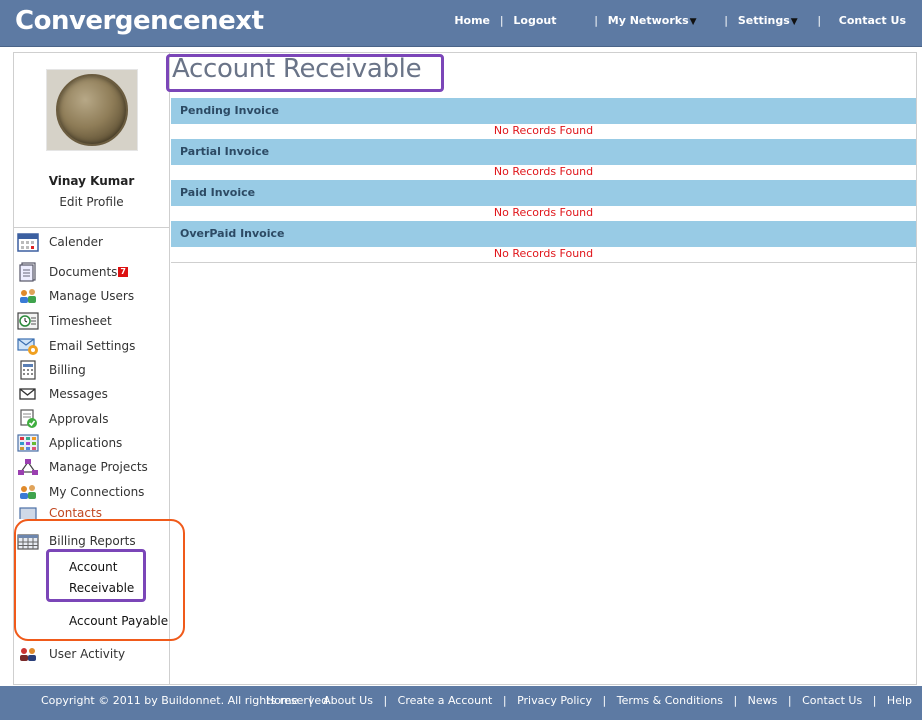  I want to click on applications-icon, so click(28, 443).